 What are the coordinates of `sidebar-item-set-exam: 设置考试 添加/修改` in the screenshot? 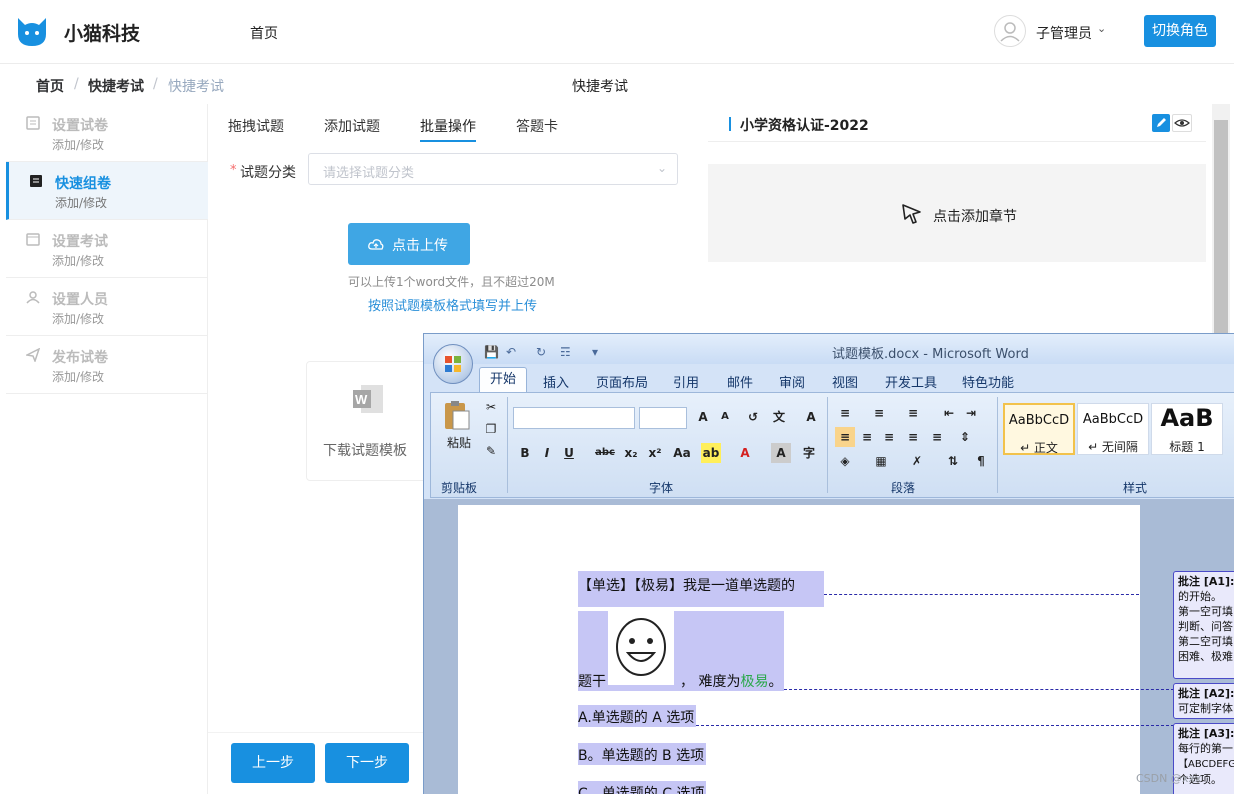 It's located at (107, 249).